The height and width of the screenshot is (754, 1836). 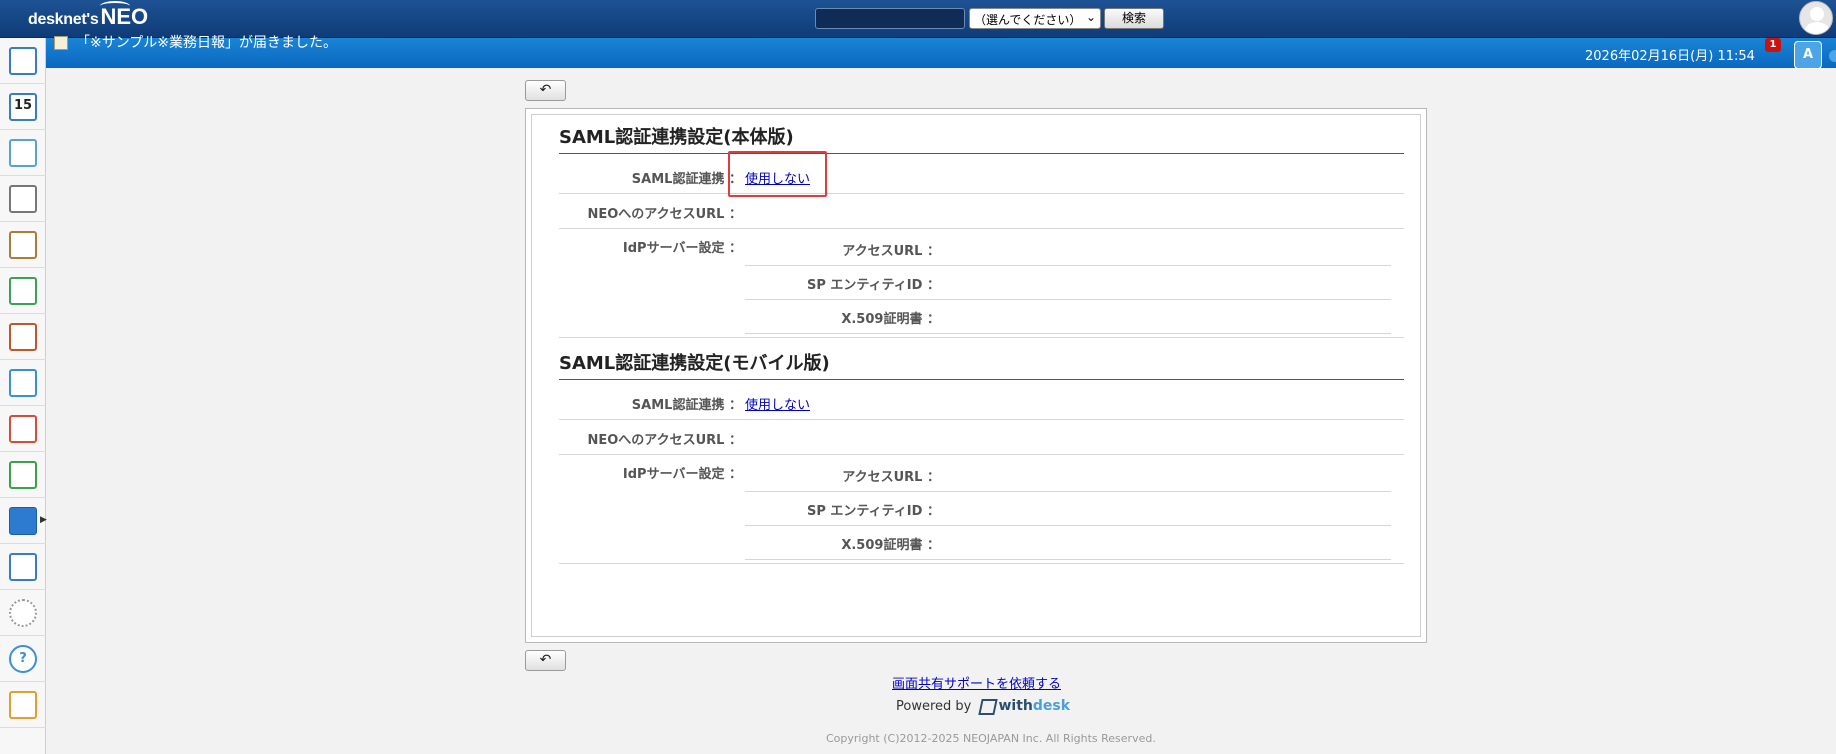 What do you see at coordinates (664, 214) in the screenshot?
I see `neo-url-label-main: NEOへのアクセスURL ：` at bounding box center [664, 214].